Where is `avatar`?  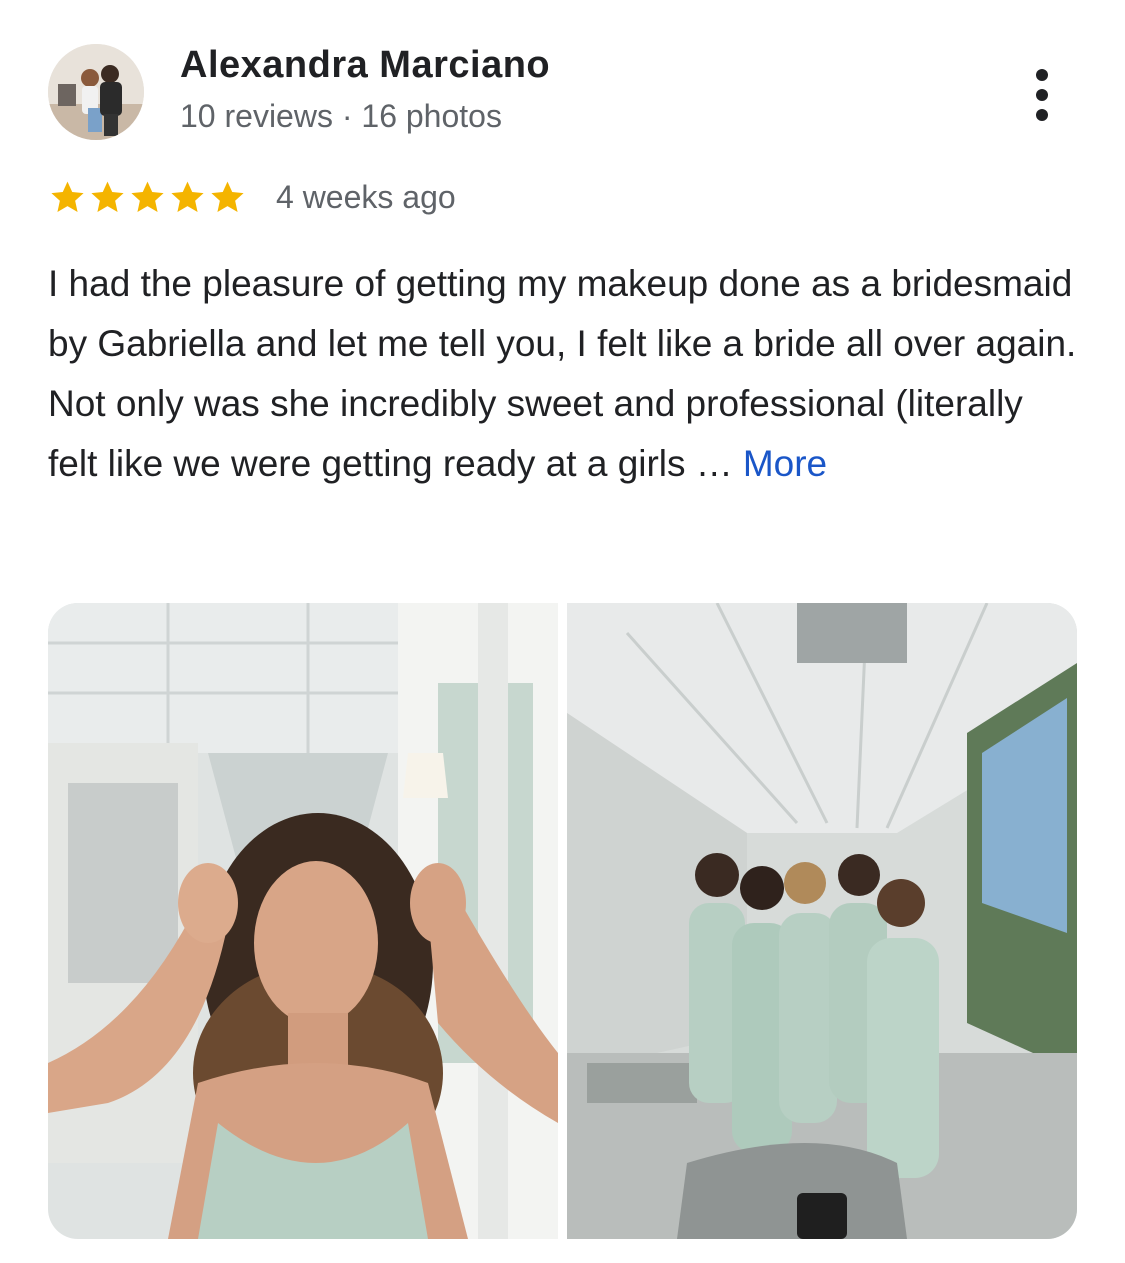
avatar is located at coordinates (96, 92).